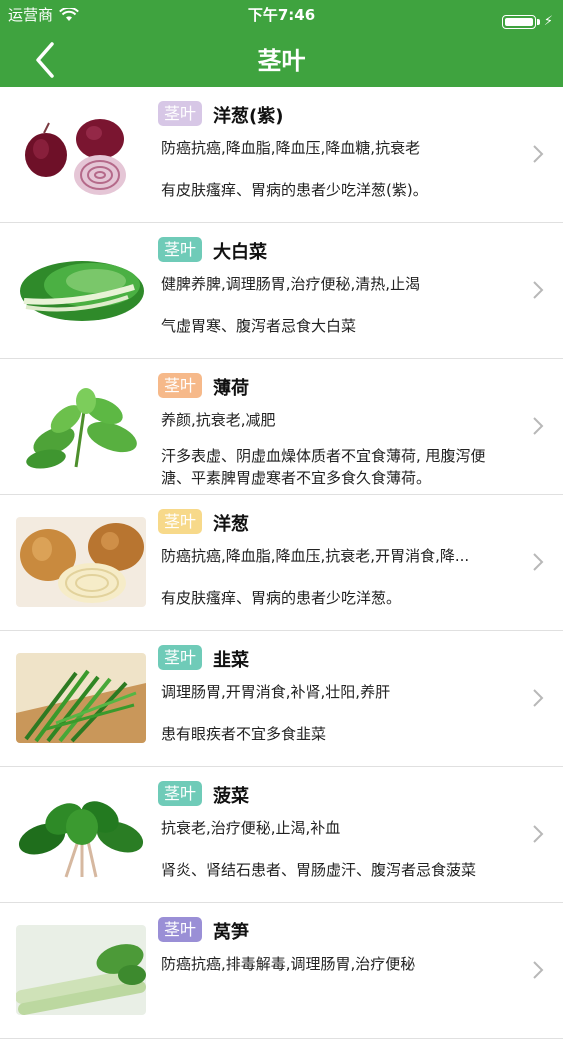  What do you see at coordinates (81, 562) in the screenshot?
I see `onion-image` at bounding box center [81, 562].